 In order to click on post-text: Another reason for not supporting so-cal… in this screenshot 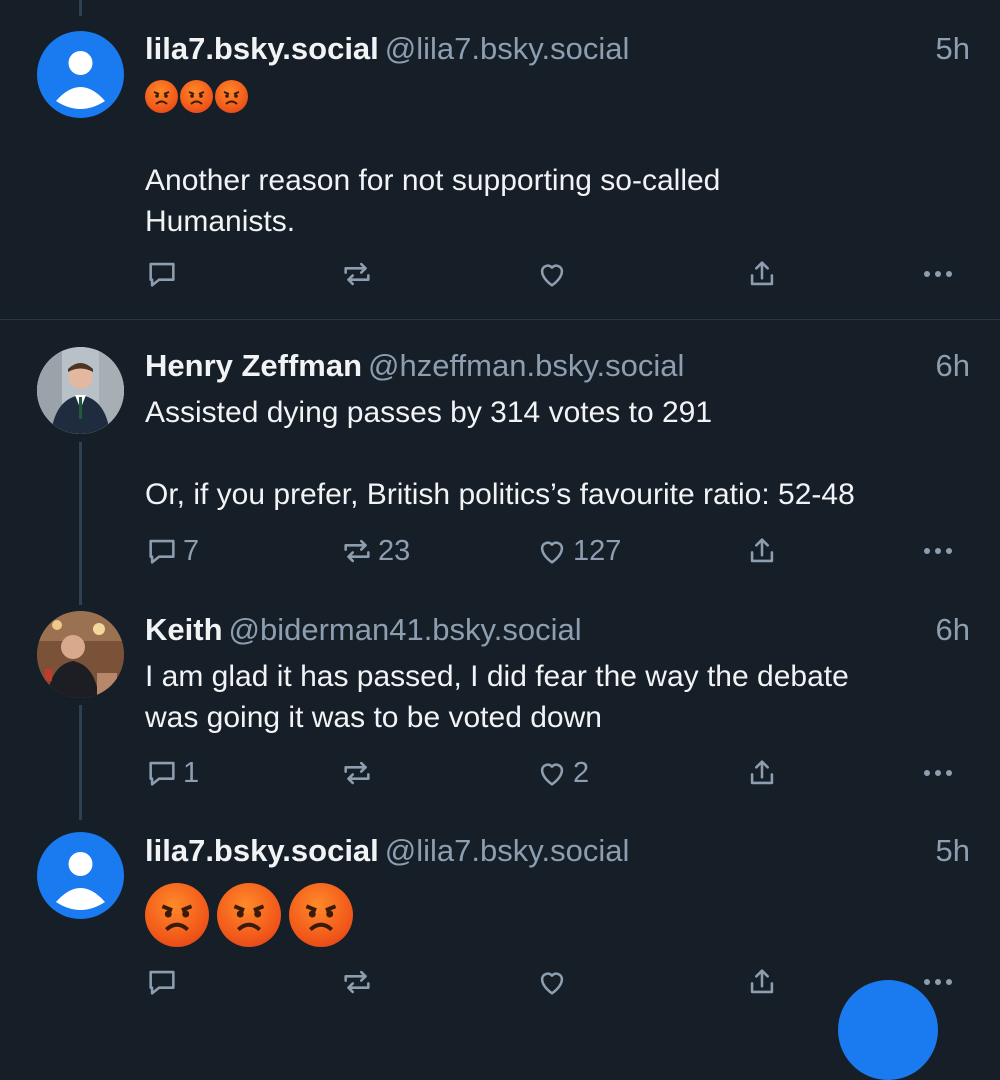, I will do `click(433, 201)`.